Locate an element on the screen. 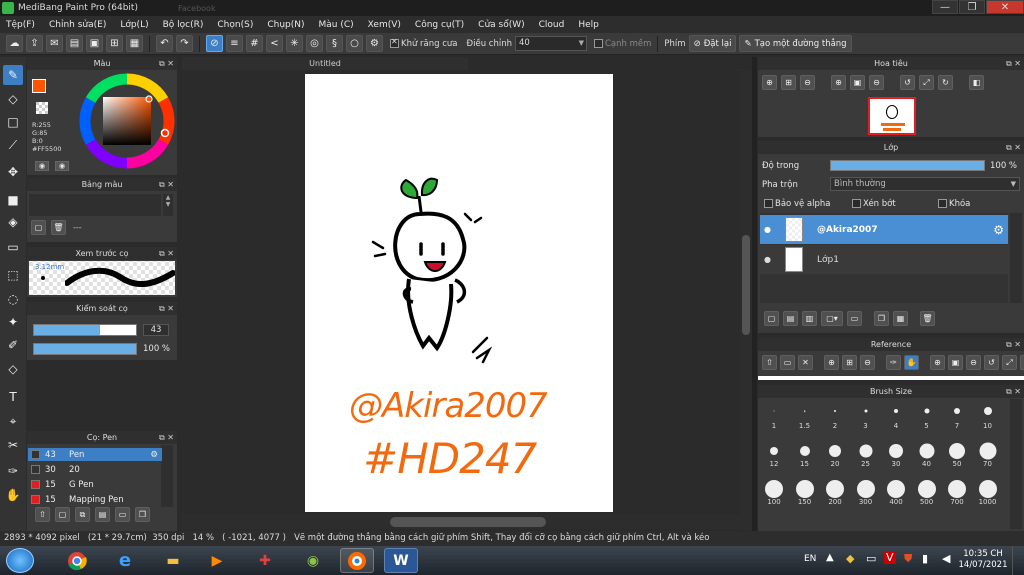 The image size is (1024, 575). operation-tool-icon: ⌖ is located at coordinates (13, 421).